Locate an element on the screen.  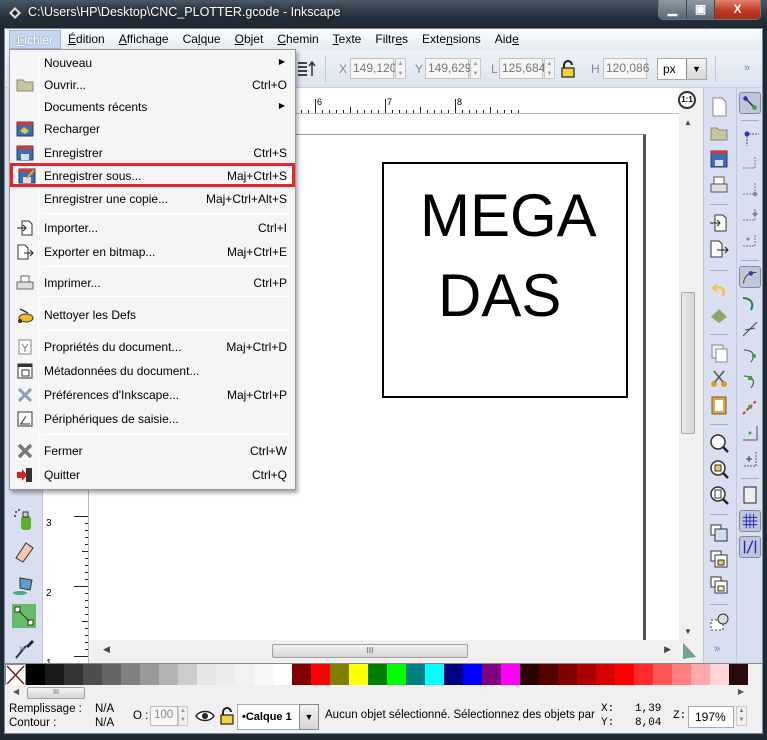
drawing-rectangle: MEGA DAS is located at coordinates (505, 280).